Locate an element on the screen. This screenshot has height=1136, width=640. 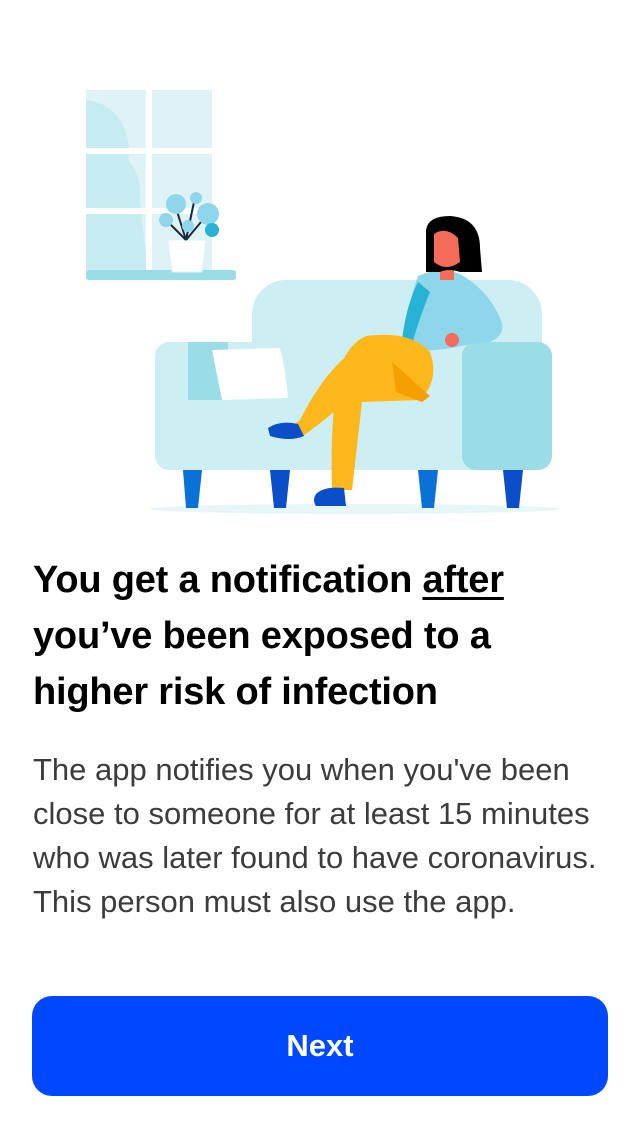
window-icon is located at coordinates (161, 185).